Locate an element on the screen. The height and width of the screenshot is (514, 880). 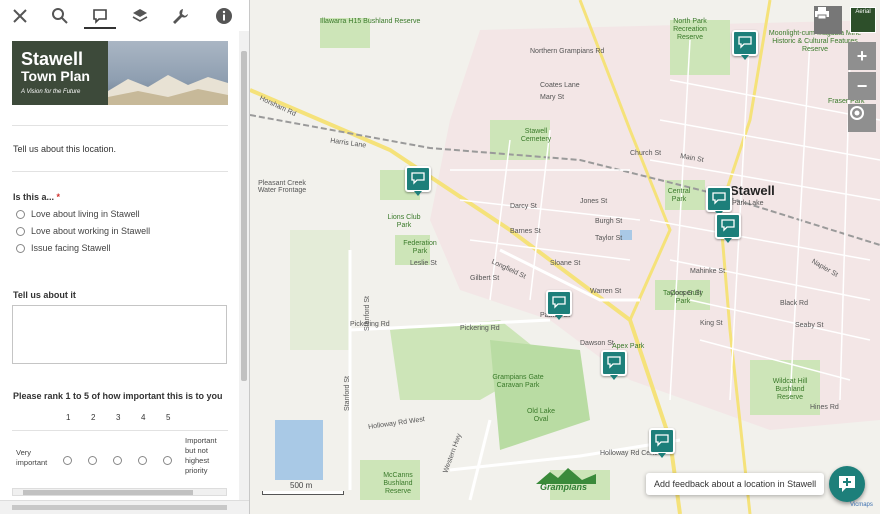
info-button is located at coordinates (224, 15).